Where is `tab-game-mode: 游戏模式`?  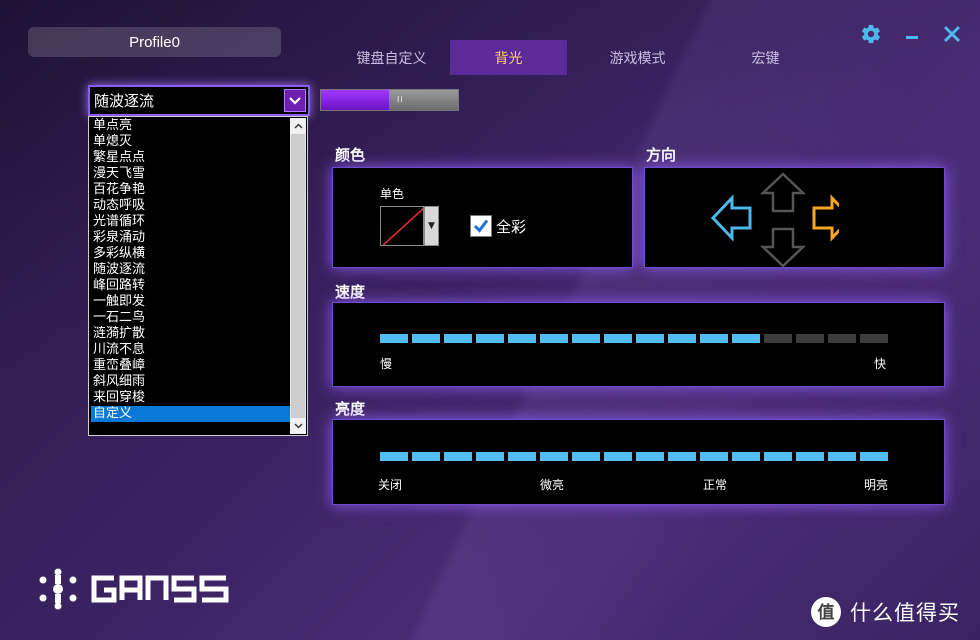
tab-game-mode: 游戏模式 is located at coordinates (637, 57).